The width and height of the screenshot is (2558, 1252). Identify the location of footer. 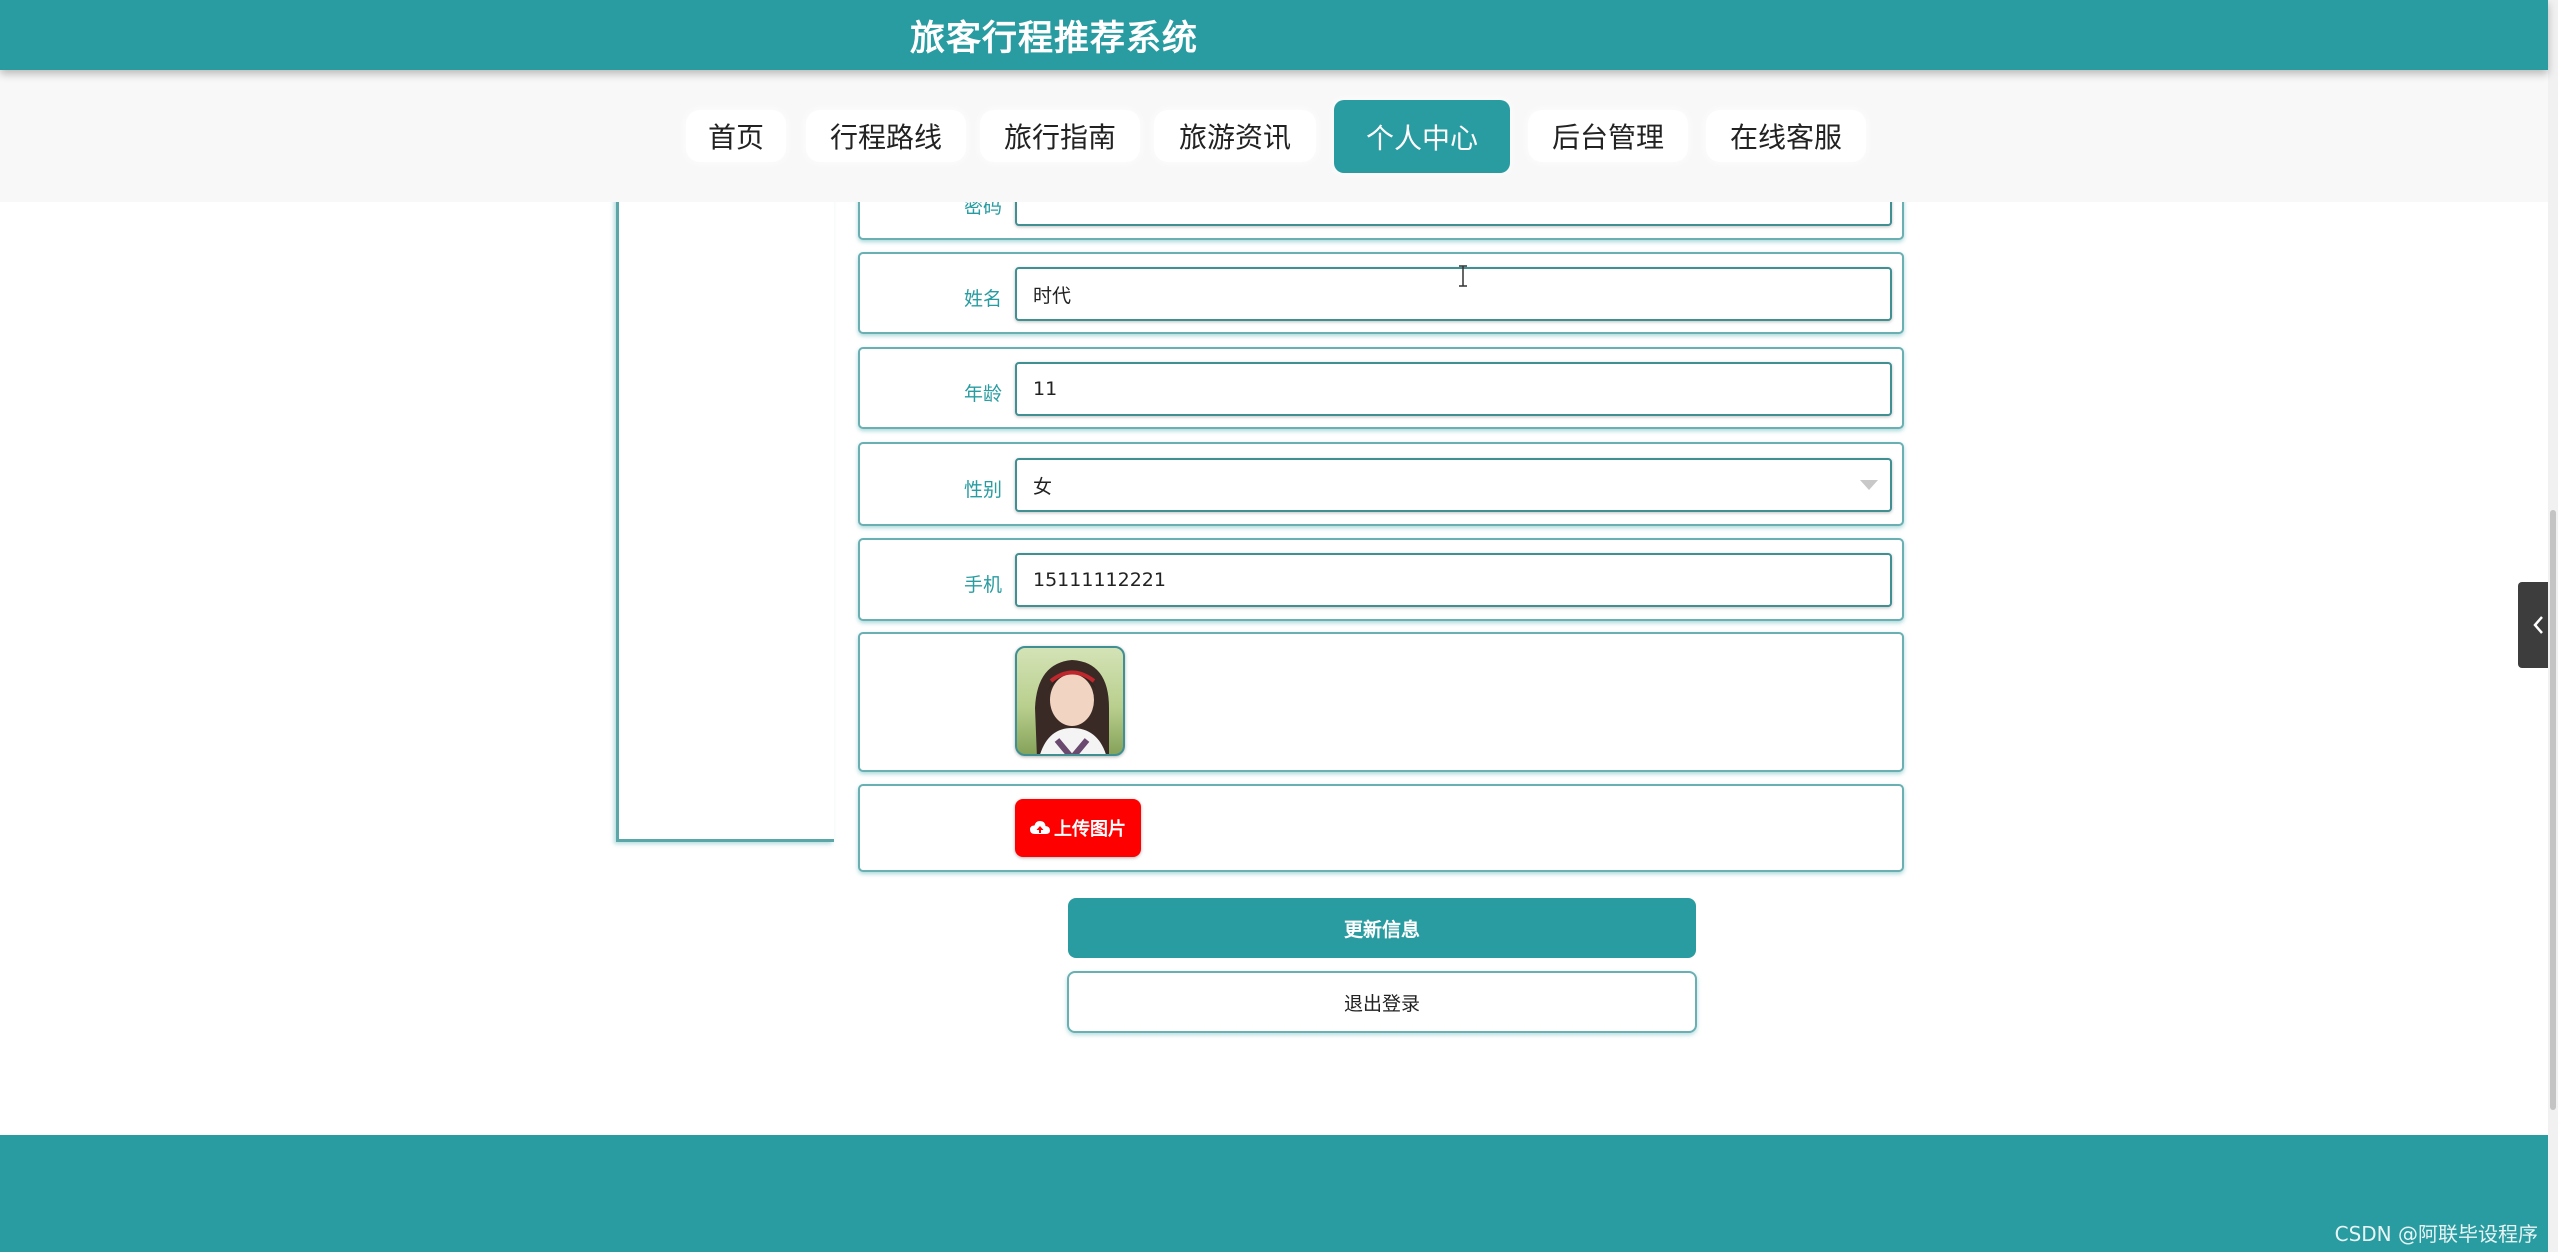
(1274, 1193).